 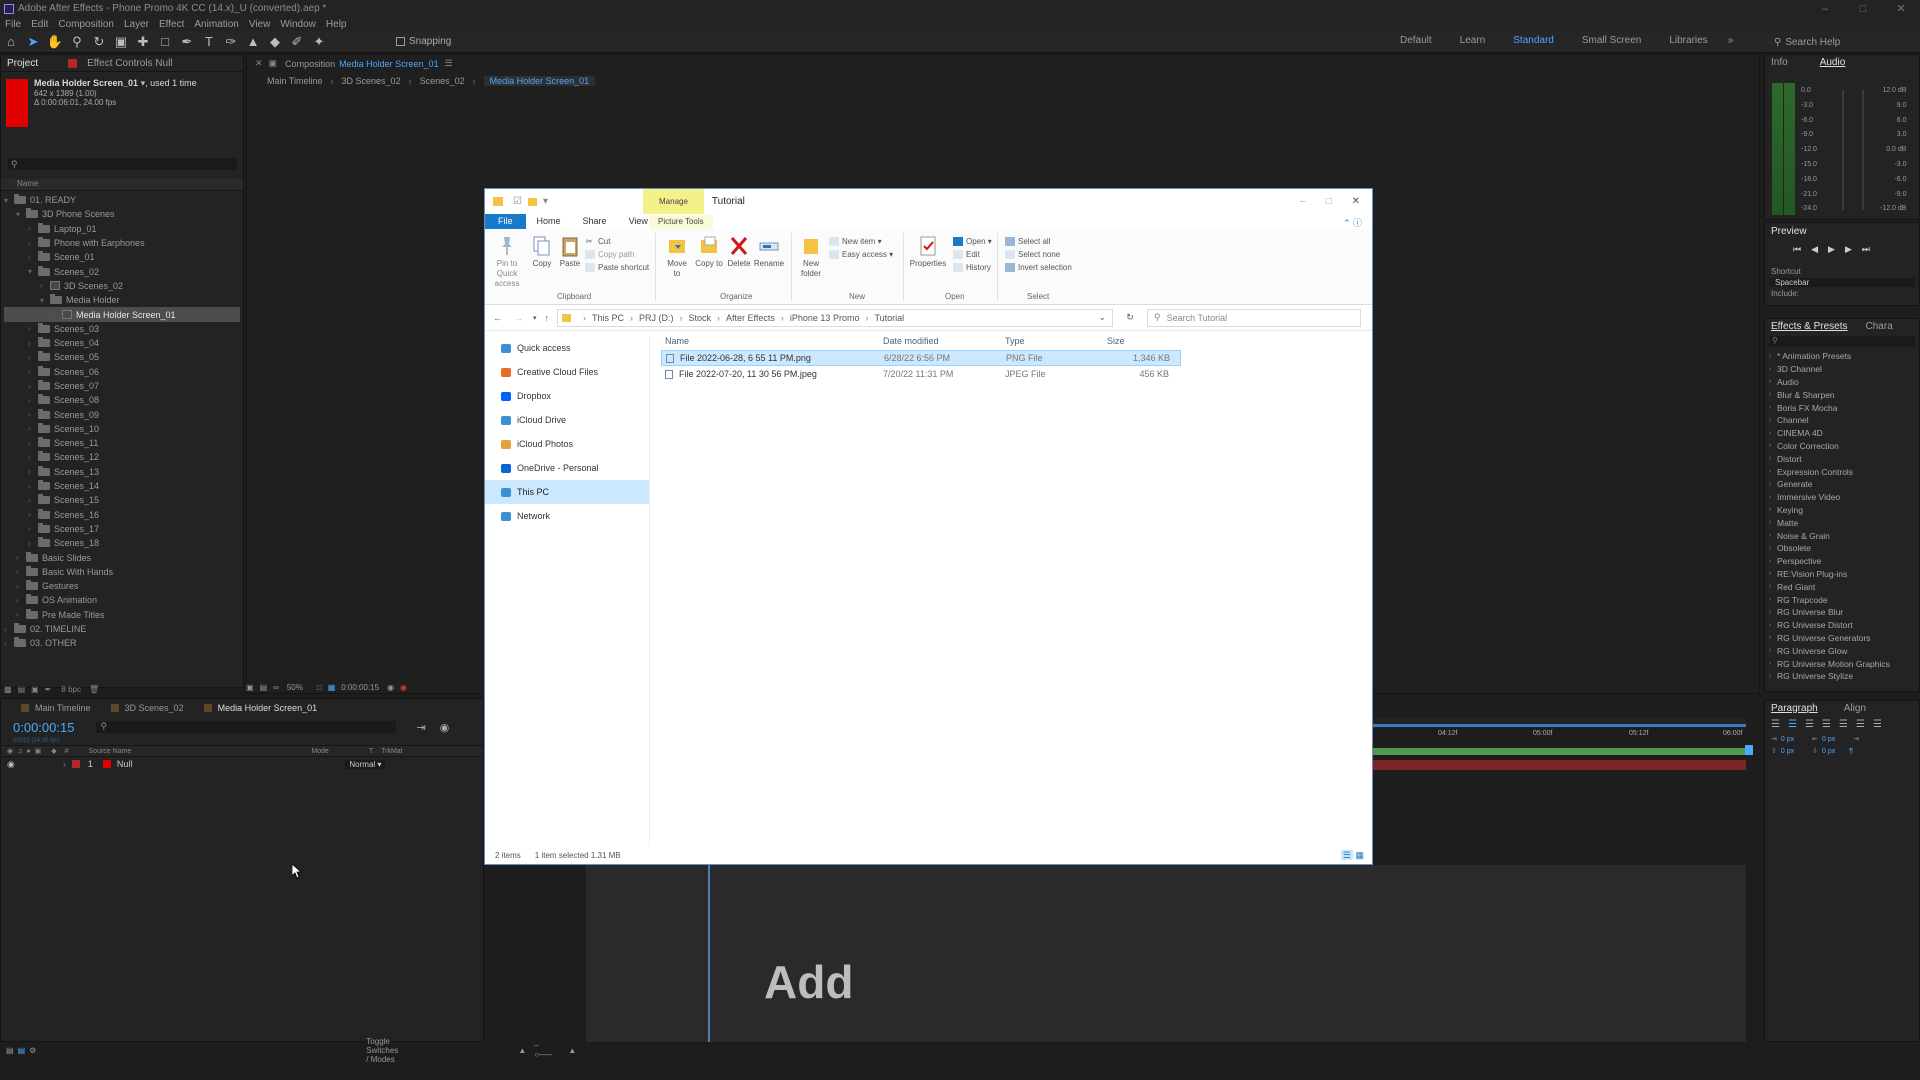 I want to click on trash-icon: 🗑, so click(x=94, y=689).